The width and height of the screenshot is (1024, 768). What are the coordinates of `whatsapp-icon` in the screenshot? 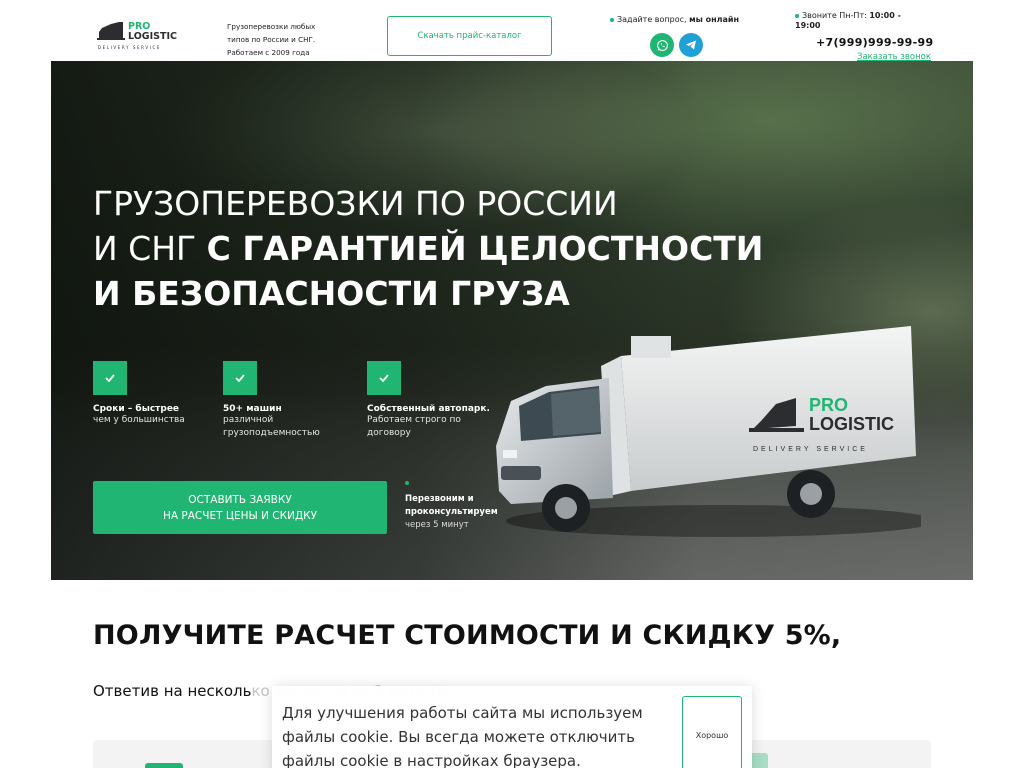 It's located at (662, 45).